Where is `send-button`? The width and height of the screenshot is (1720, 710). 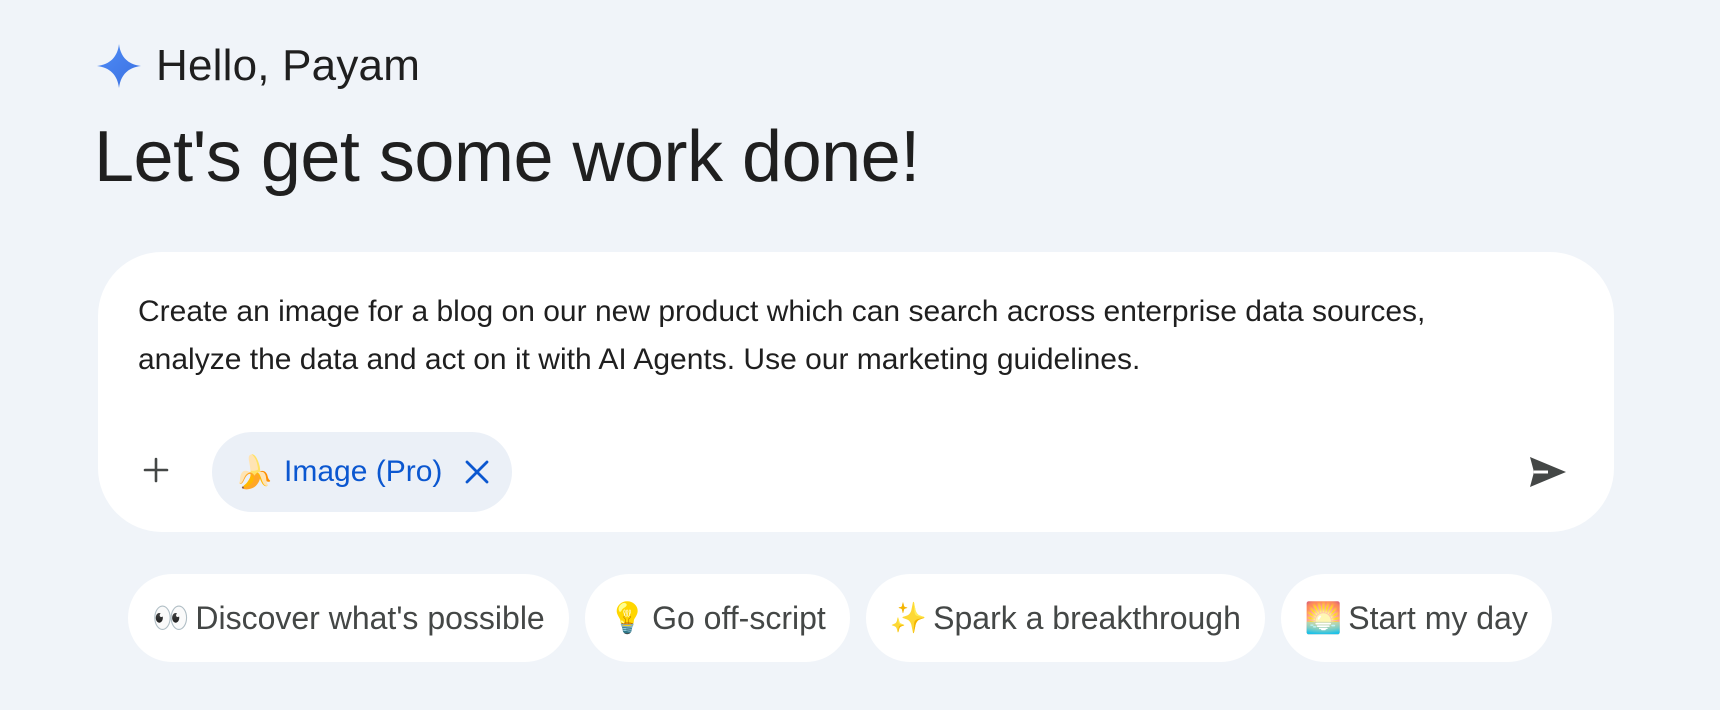 send-button is located at coordinates (1548, 472).